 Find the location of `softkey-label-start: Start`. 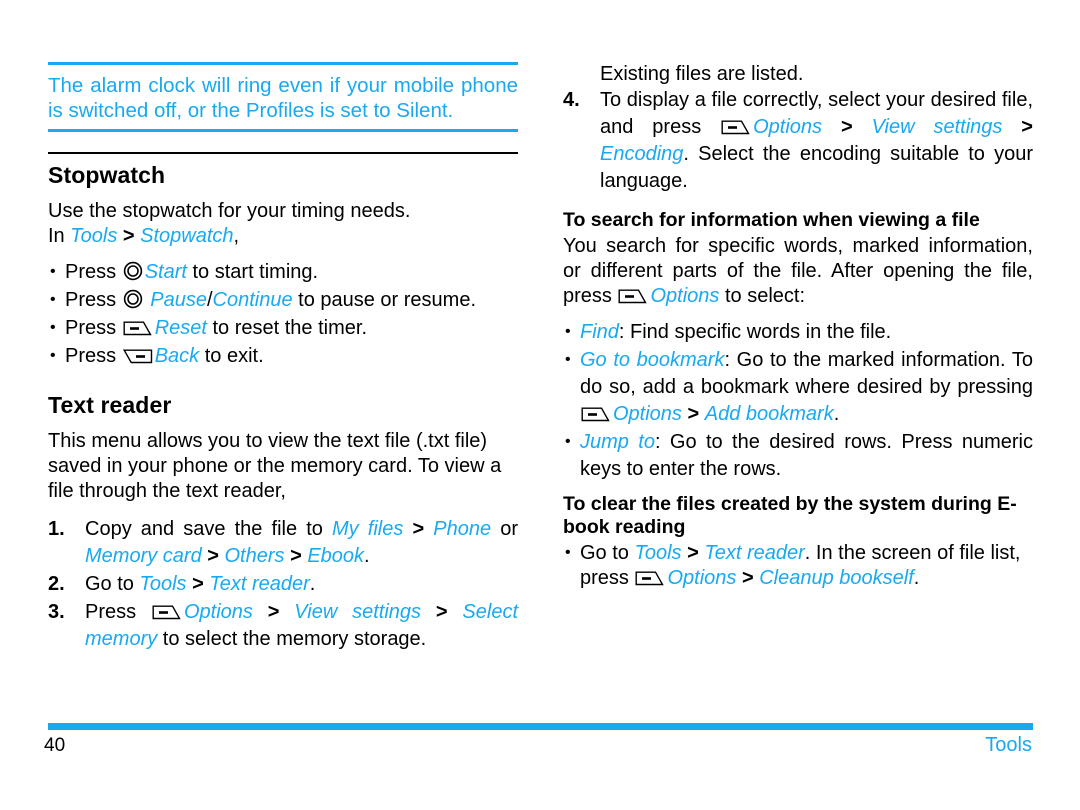

softkey-label-start: Start is located at coordinates (166, 272).